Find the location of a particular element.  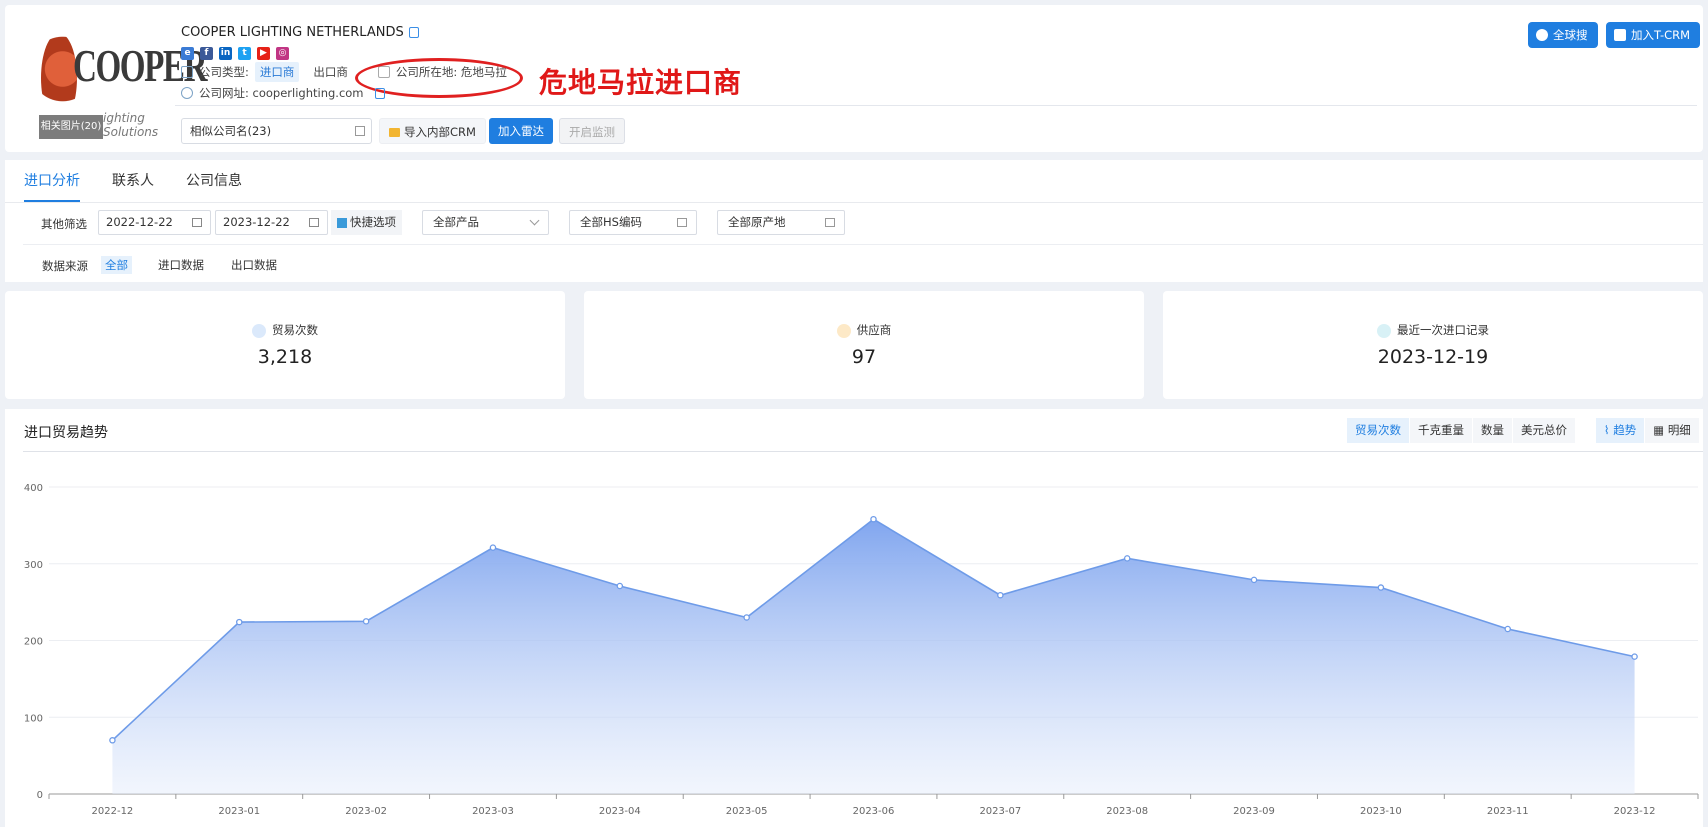

other-filter-label: 其他筛选 is located at coordinates (64, 224).